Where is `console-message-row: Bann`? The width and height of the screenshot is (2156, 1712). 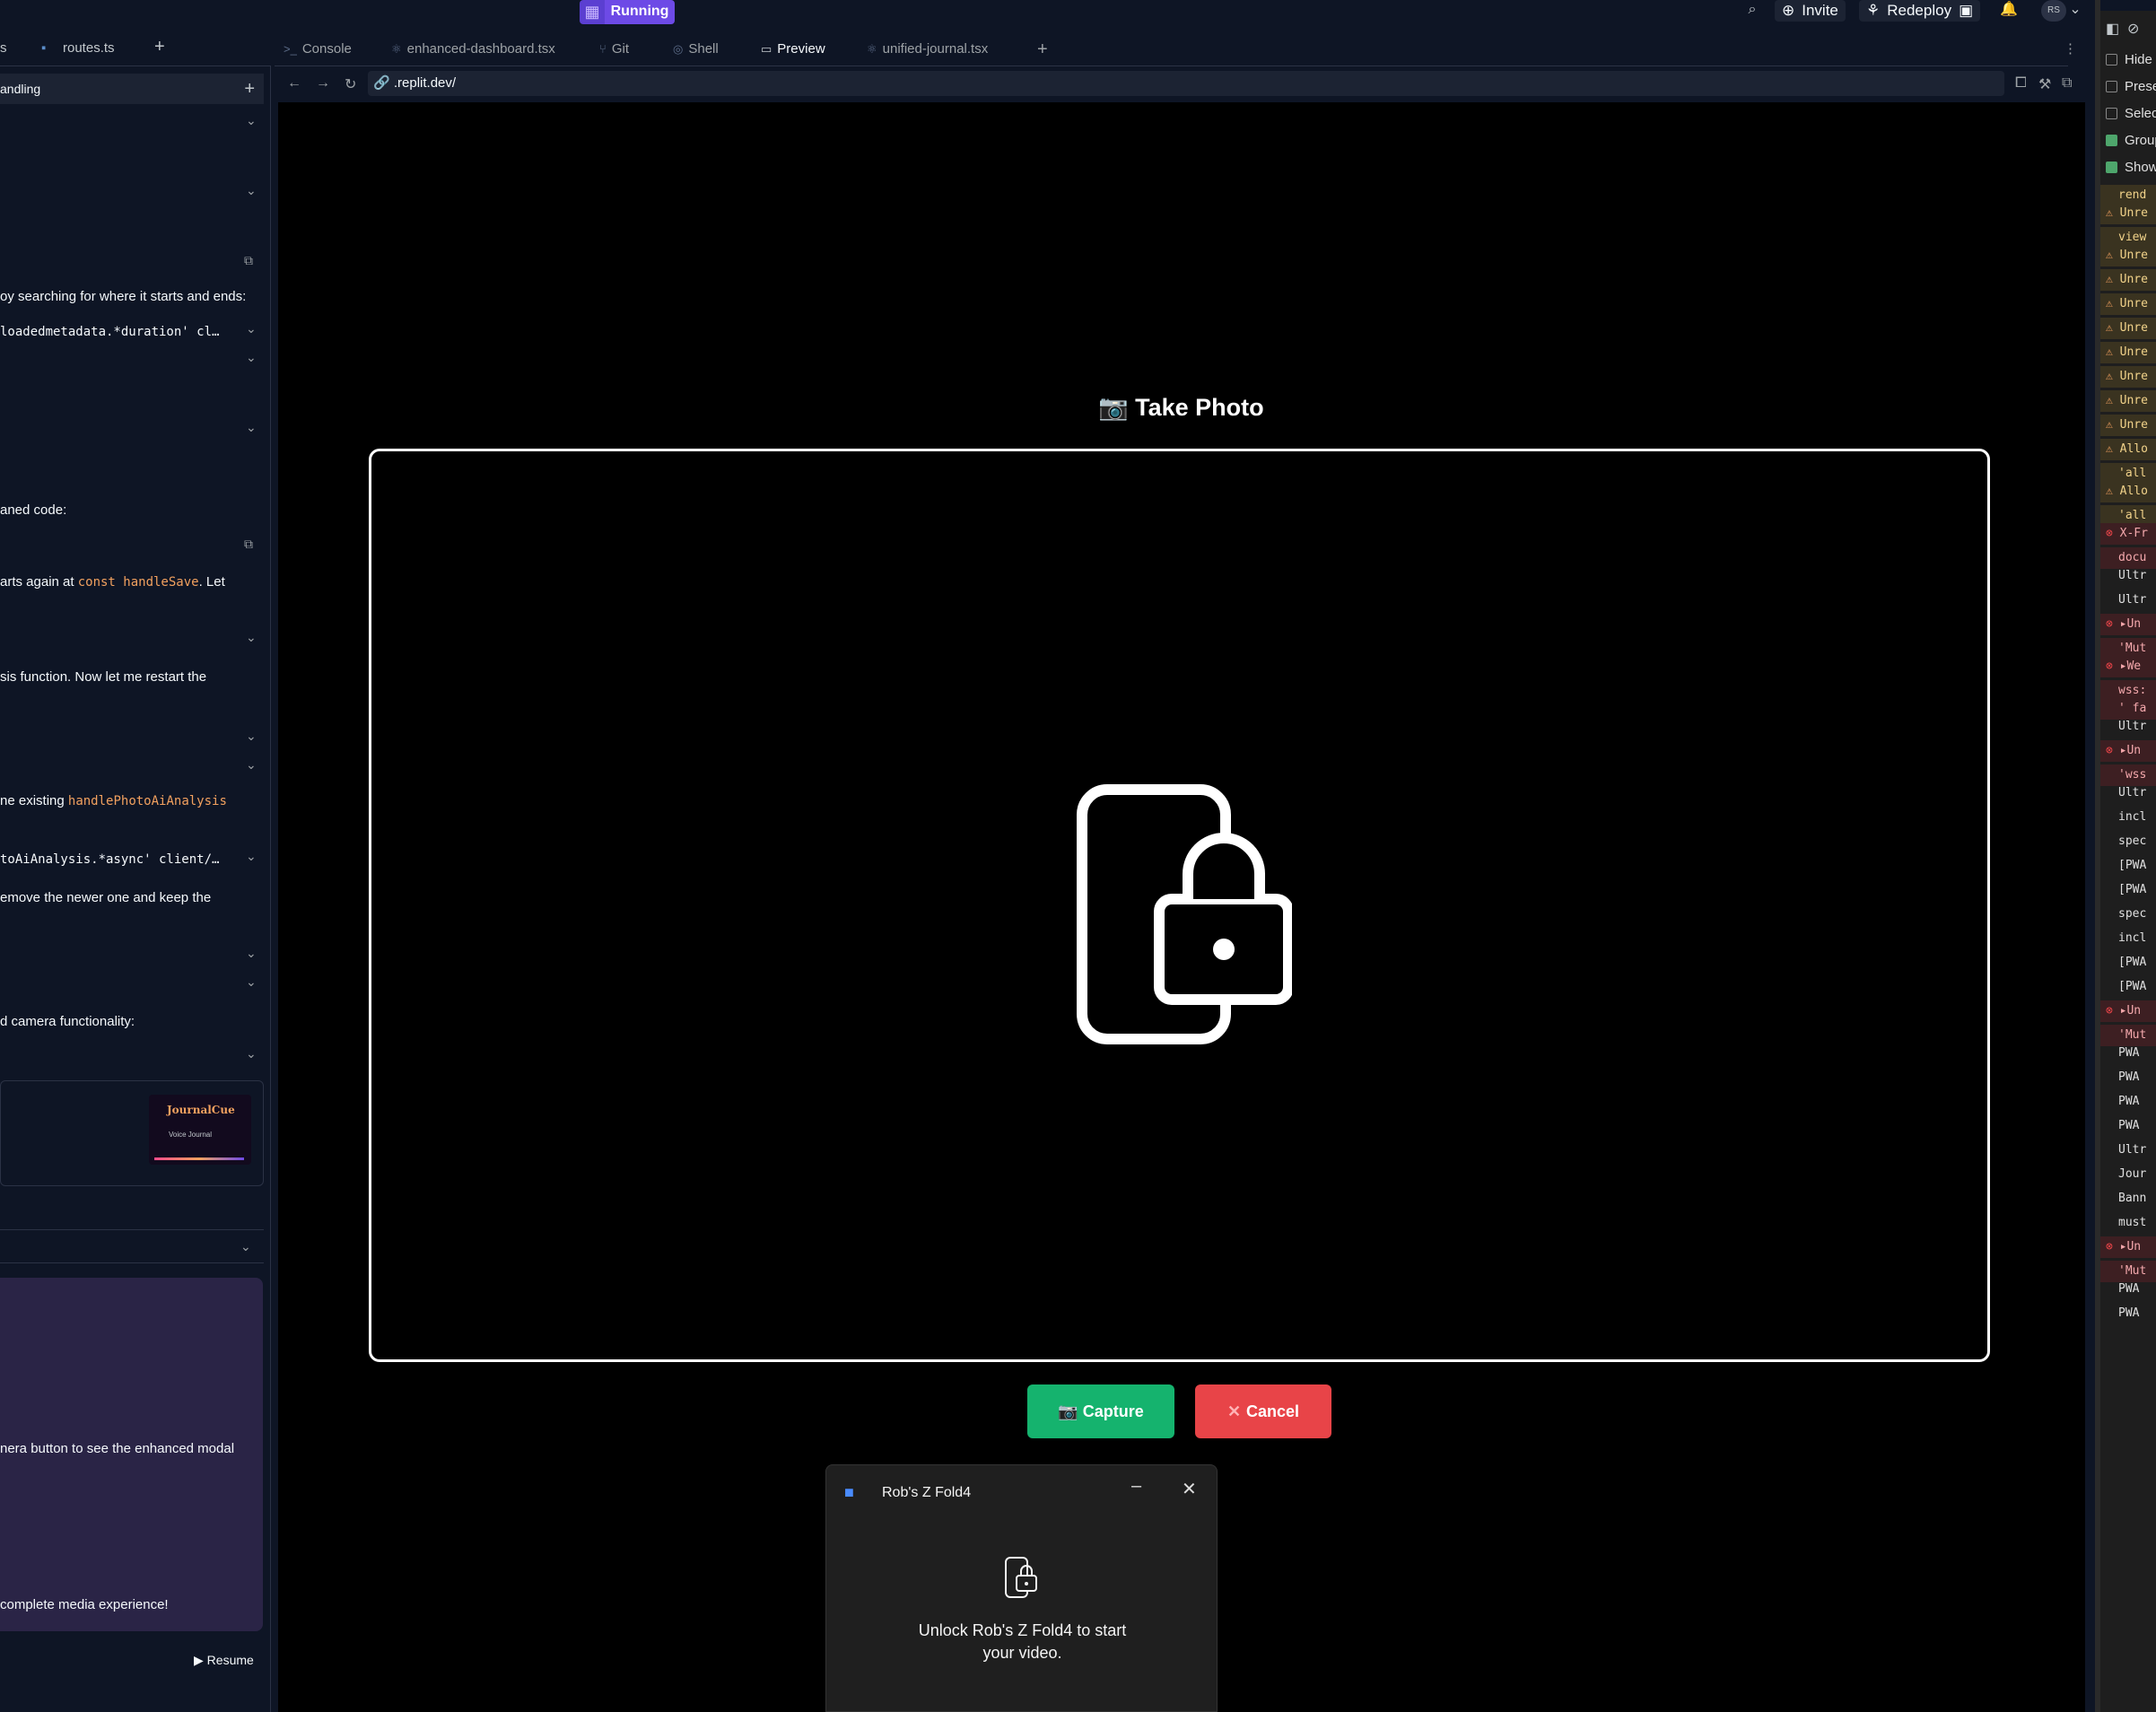
console-message-row: Bann is located at coordinates (2128, 1199).